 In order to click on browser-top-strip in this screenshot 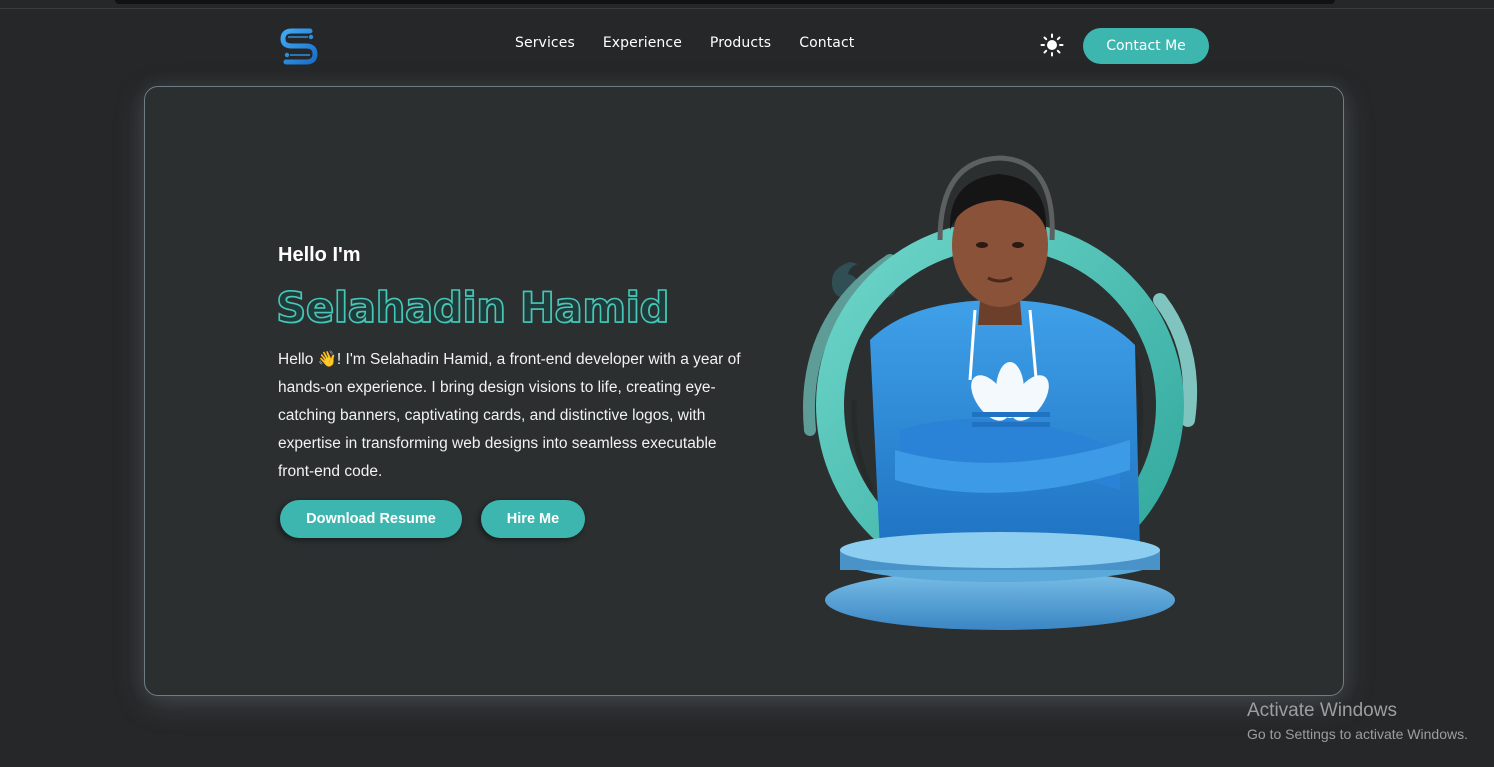, I will do `click(747, 4)`.